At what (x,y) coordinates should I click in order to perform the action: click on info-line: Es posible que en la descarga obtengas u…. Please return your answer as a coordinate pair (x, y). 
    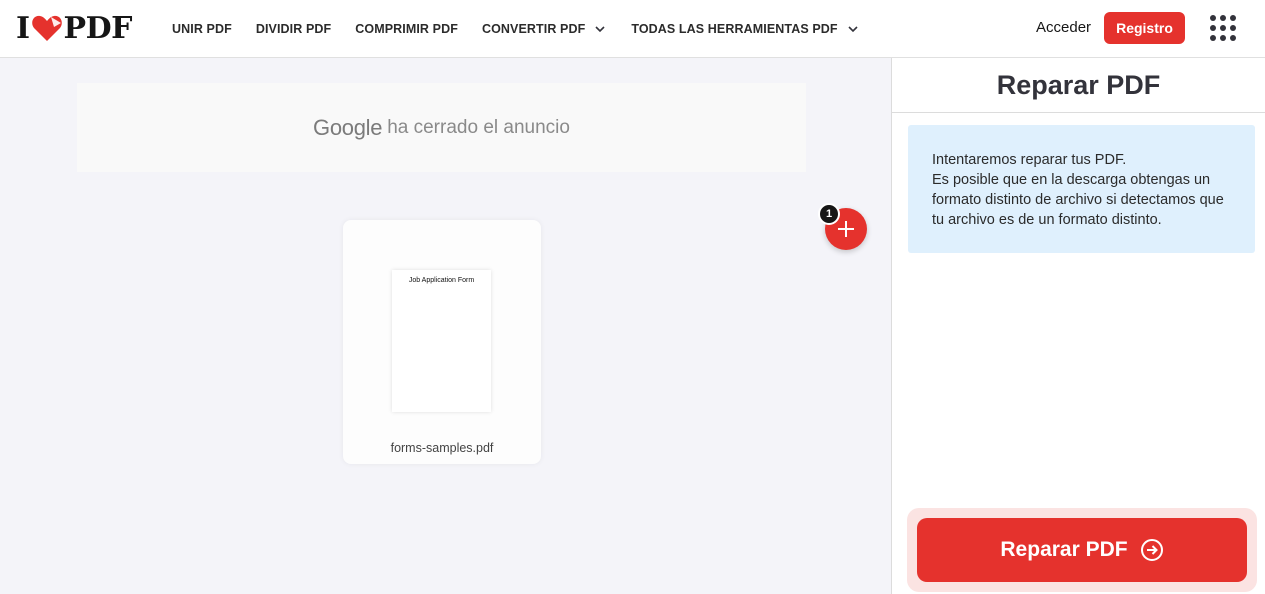
    Looking at the image, I should click on (1078, 200).